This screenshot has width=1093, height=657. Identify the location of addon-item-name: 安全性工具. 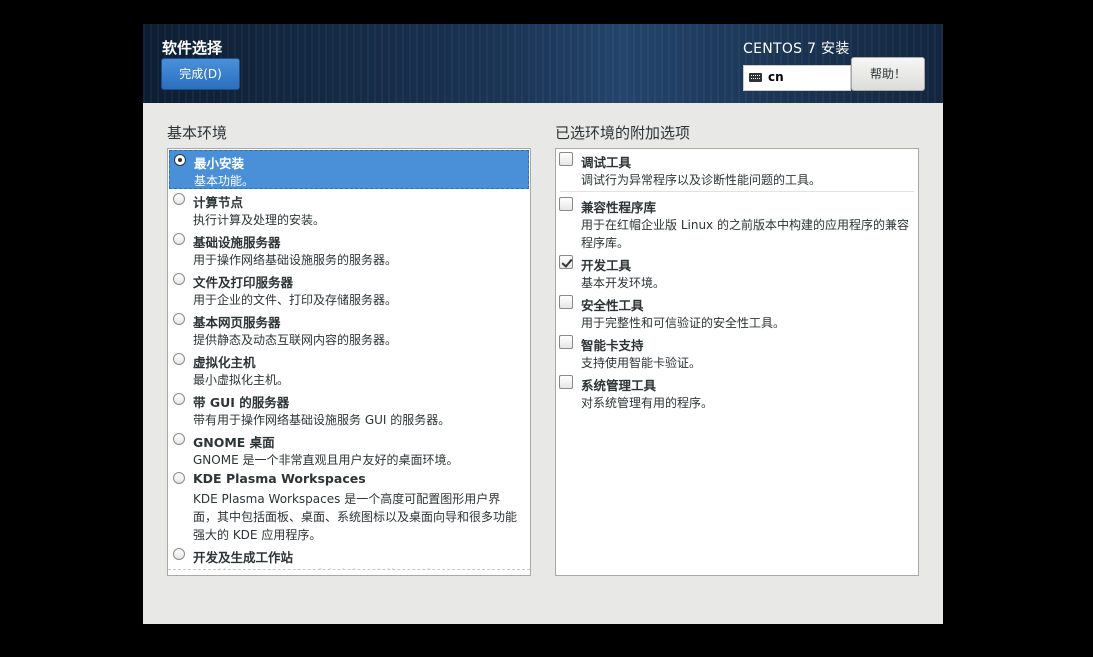
(612, 305).